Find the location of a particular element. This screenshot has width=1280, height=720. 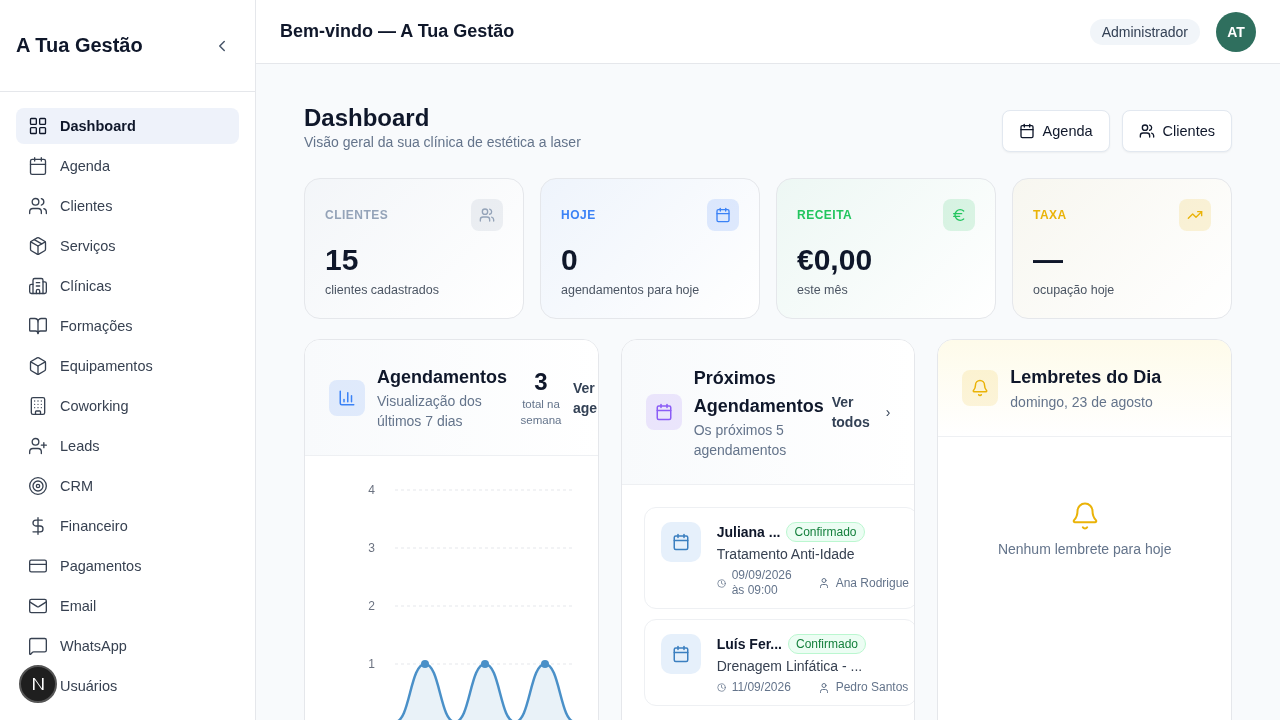

axis-tick-label: 2 is located at coordinates (371, 606).